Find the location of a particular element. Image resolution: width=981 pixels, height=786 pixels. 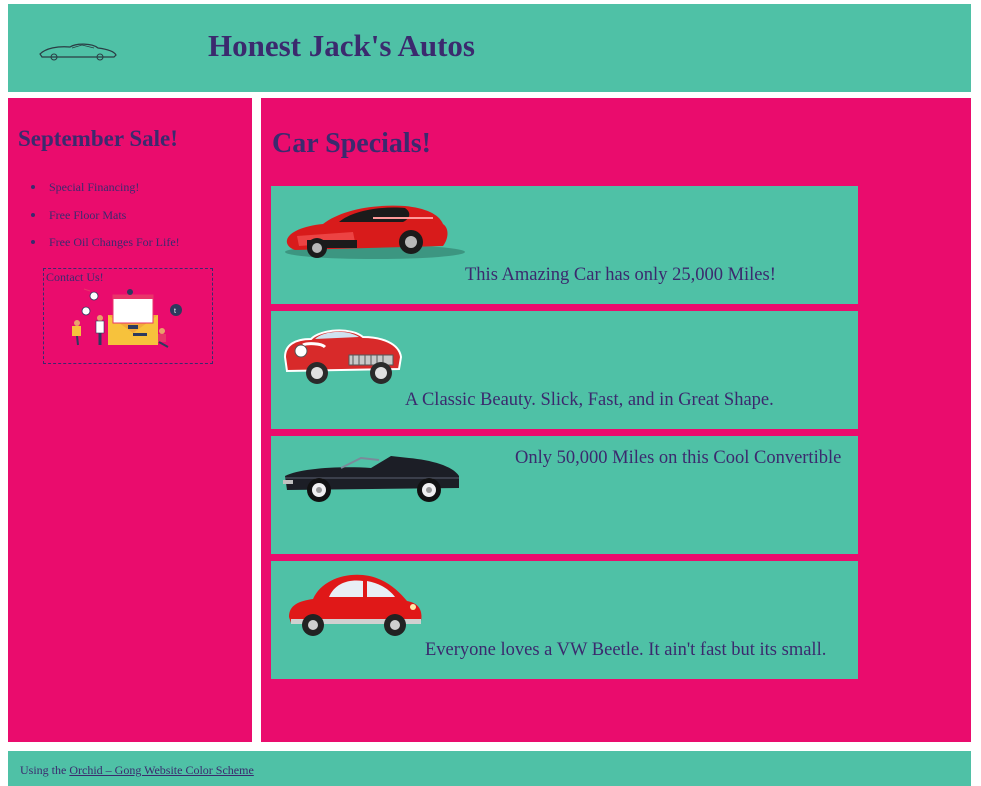

site-title: Honest Jack's Autos is located at coordinates (341, 45).